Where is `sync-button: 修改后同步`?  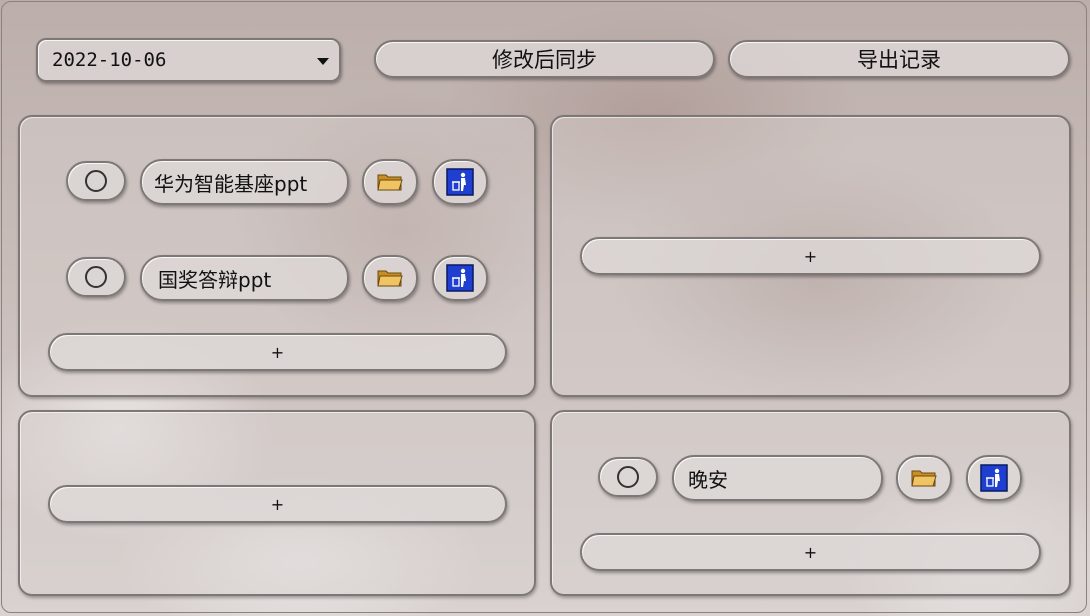 sync-button: 修改后同步 is located at coordinates (544, 59).